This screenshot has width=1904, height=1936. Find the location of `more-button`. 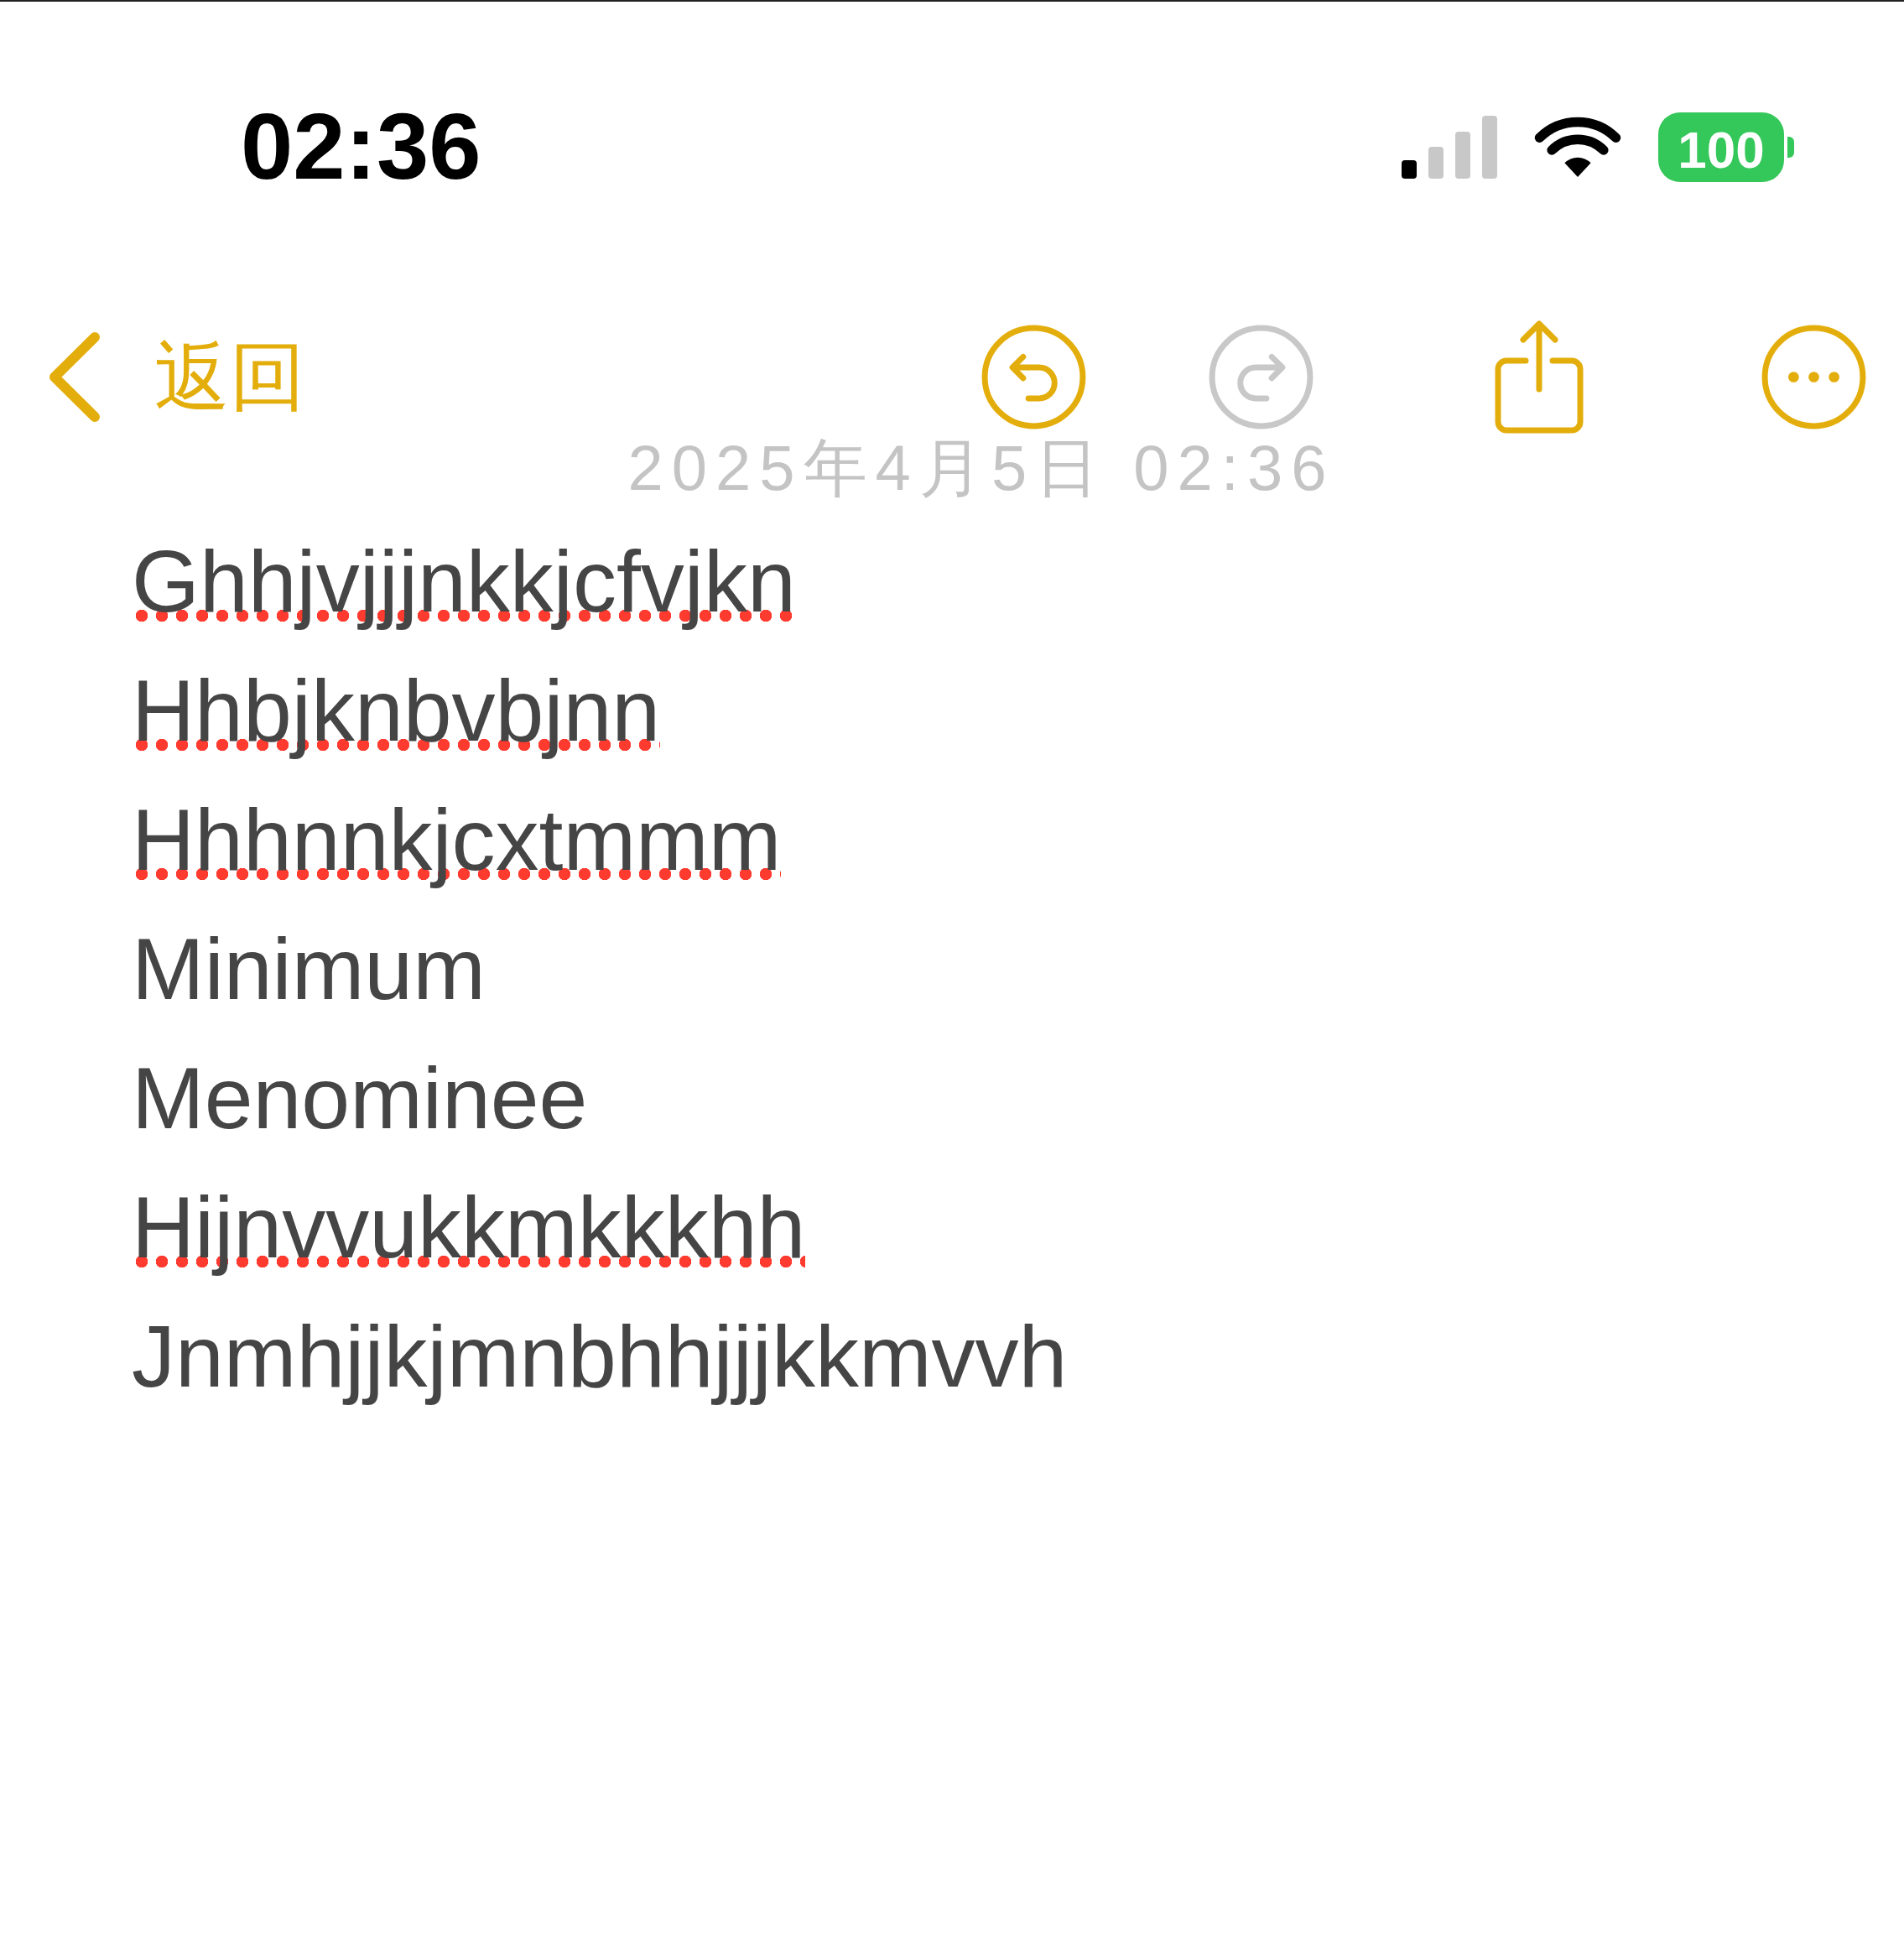

more-button is located at coordinates (1814, 376).